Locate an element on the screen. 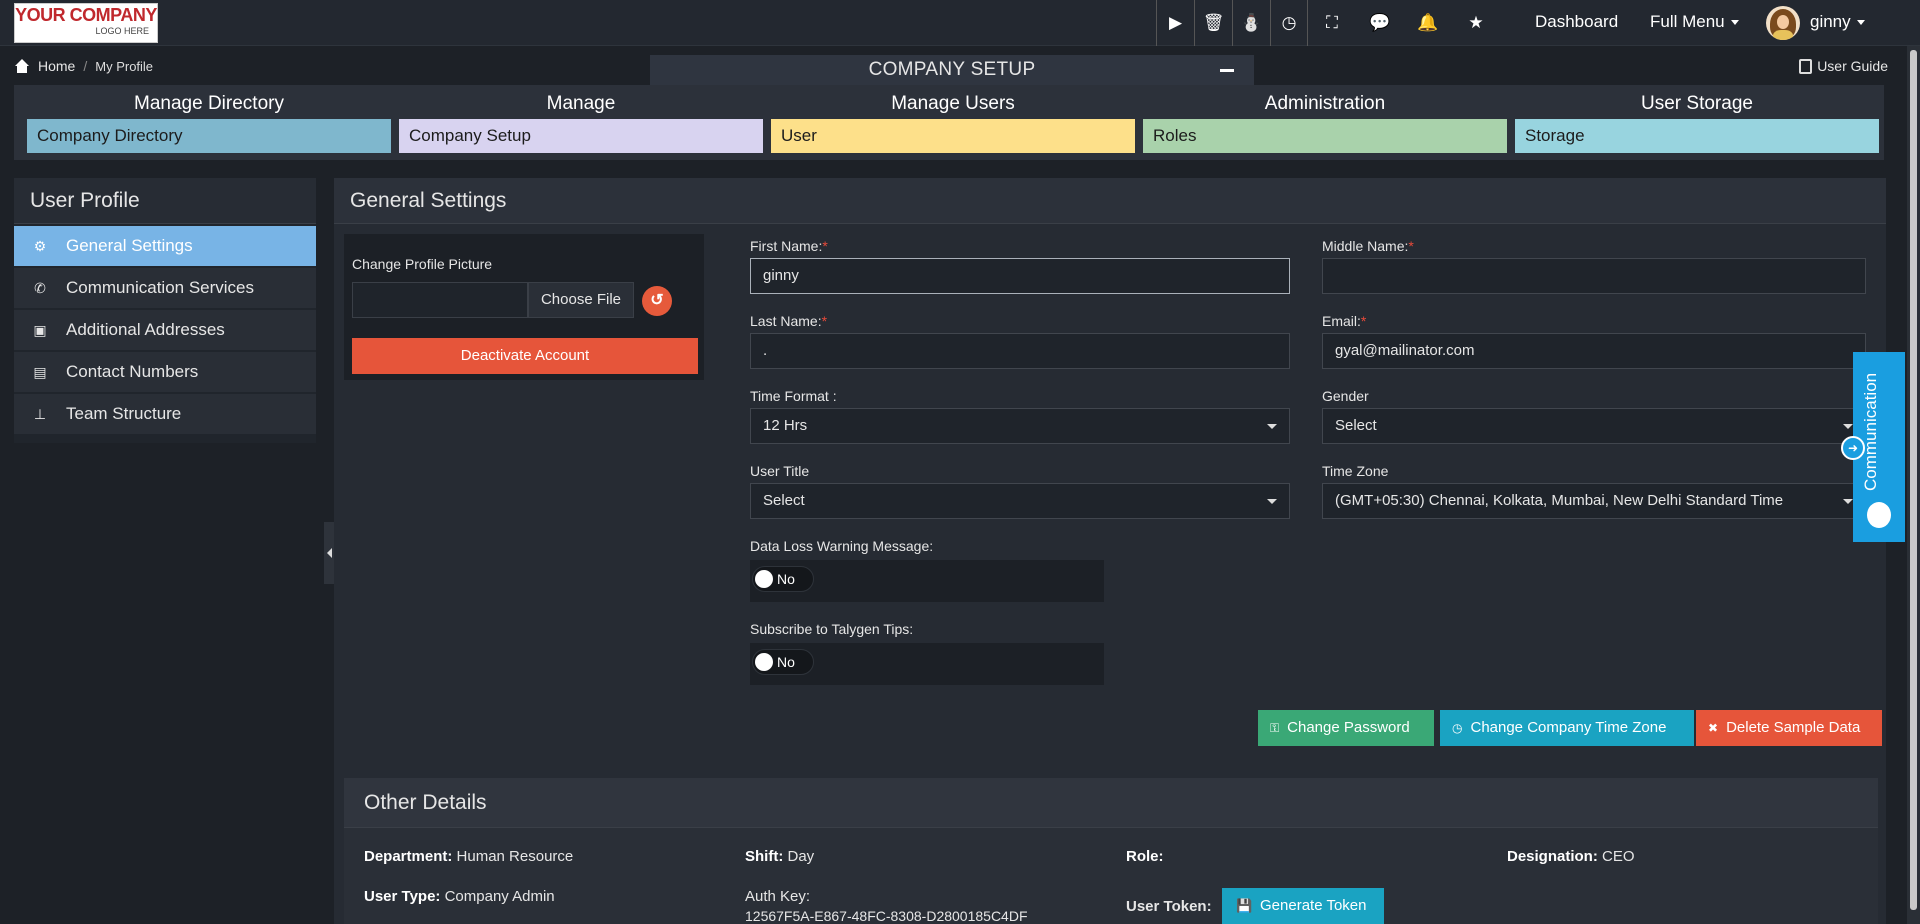 The width and height of the screenshot is (1920, 924). logo-text: YOUR COMPANY is located at coordinates (86, 15).